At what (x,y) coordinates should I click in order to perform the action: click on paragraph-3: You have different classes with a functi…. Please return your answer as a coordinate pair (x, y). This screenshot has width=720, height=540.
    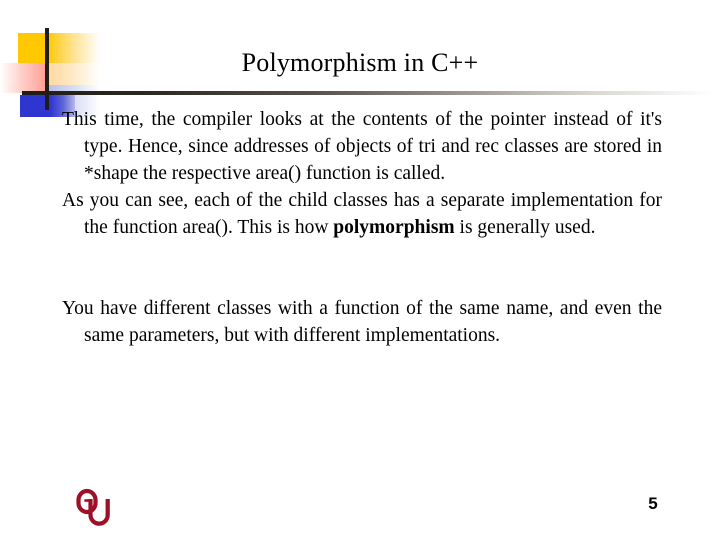
    Looking at the image, I should click on (362, 322).